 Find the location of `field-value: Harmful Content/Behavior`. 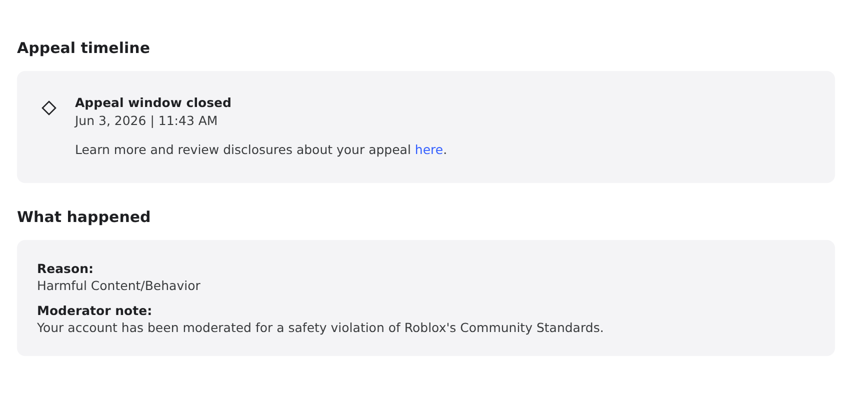

field-value: Harmful Content/Behavior is located at coordinates (119, 285).